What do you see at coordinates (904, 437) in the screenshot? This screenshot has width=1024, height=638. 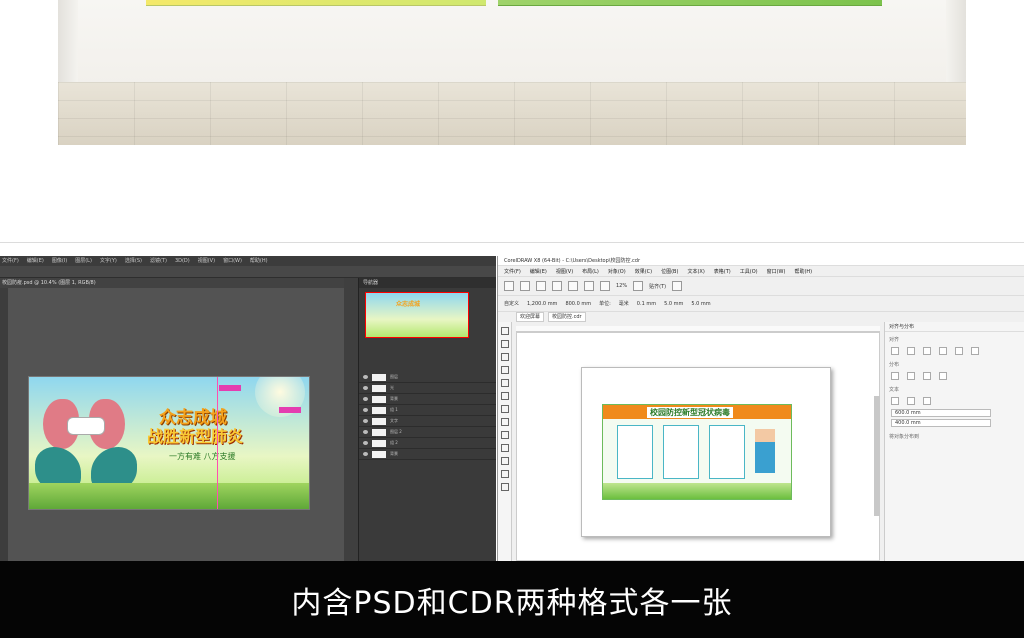 I see `docker-section-distribute-to: 将对象分布到` at bounding box center [904, 437].